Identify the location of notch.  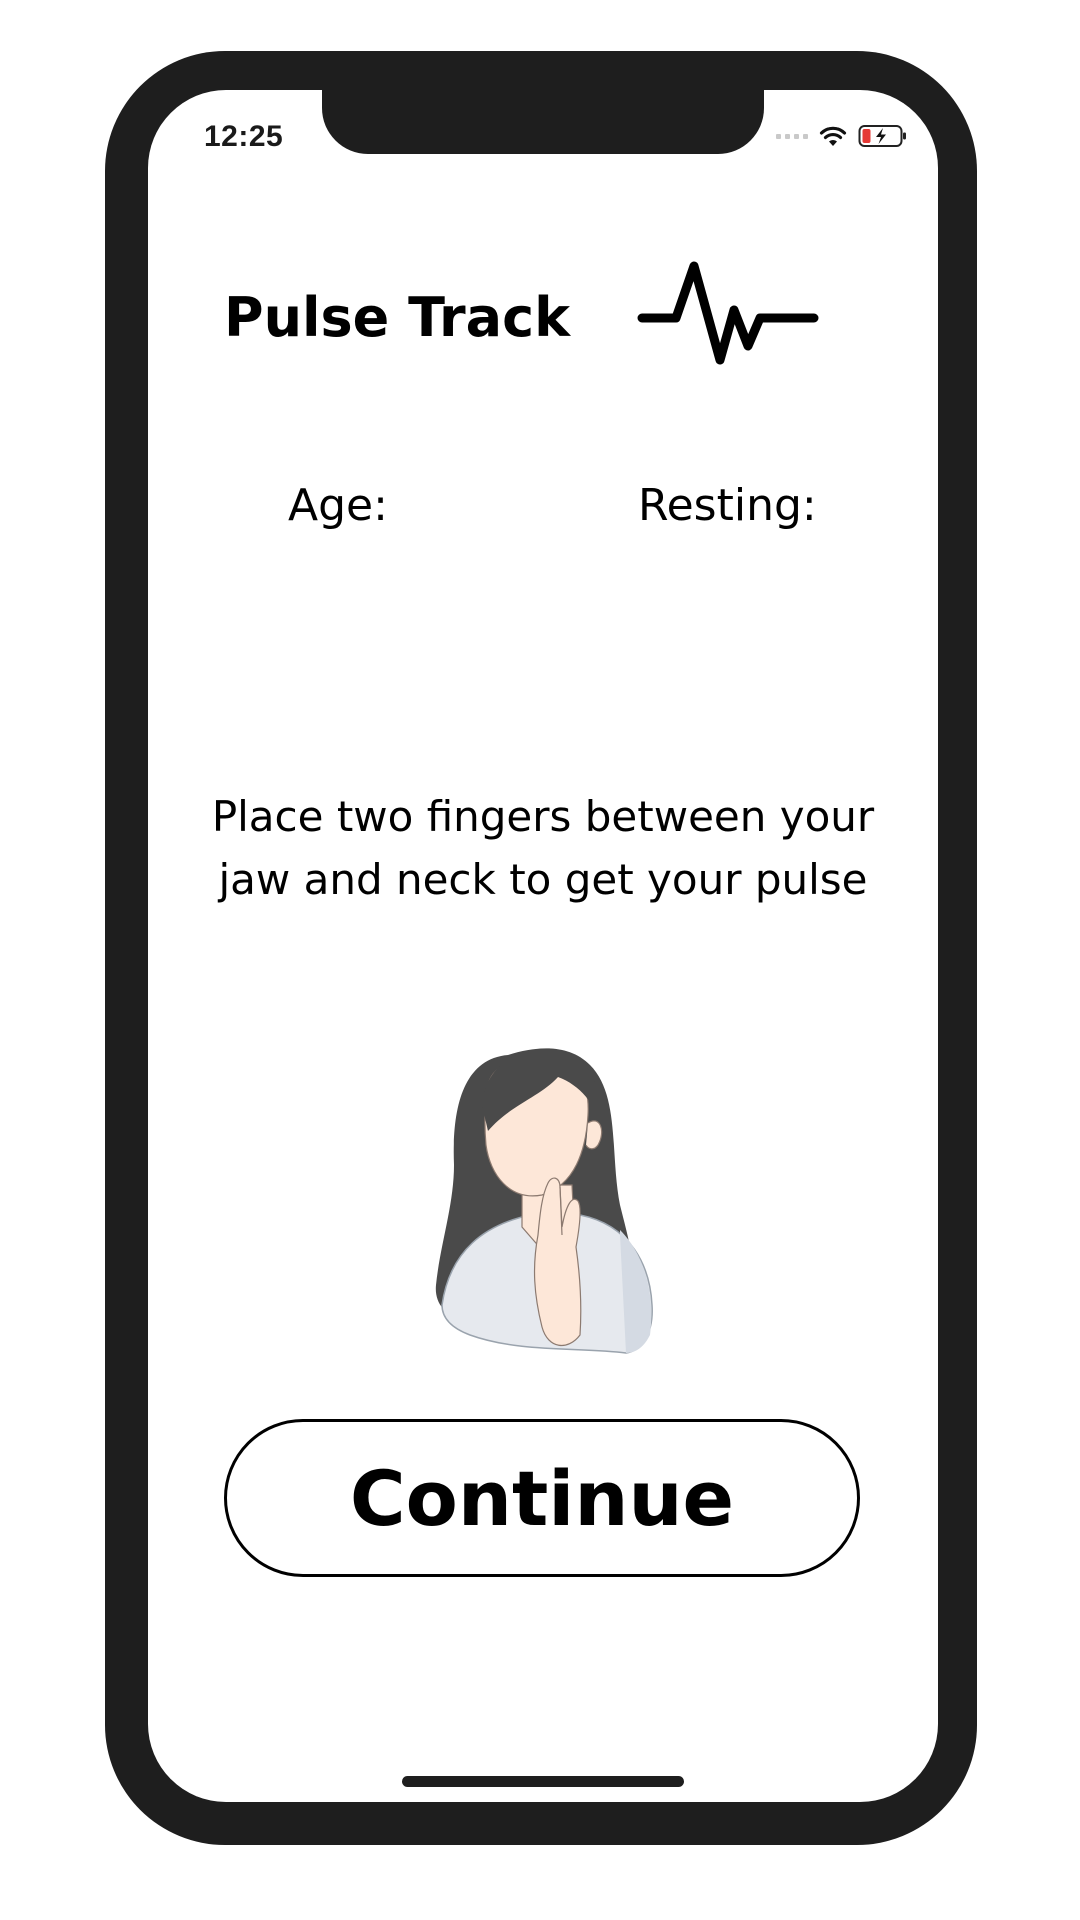
(543, 122).